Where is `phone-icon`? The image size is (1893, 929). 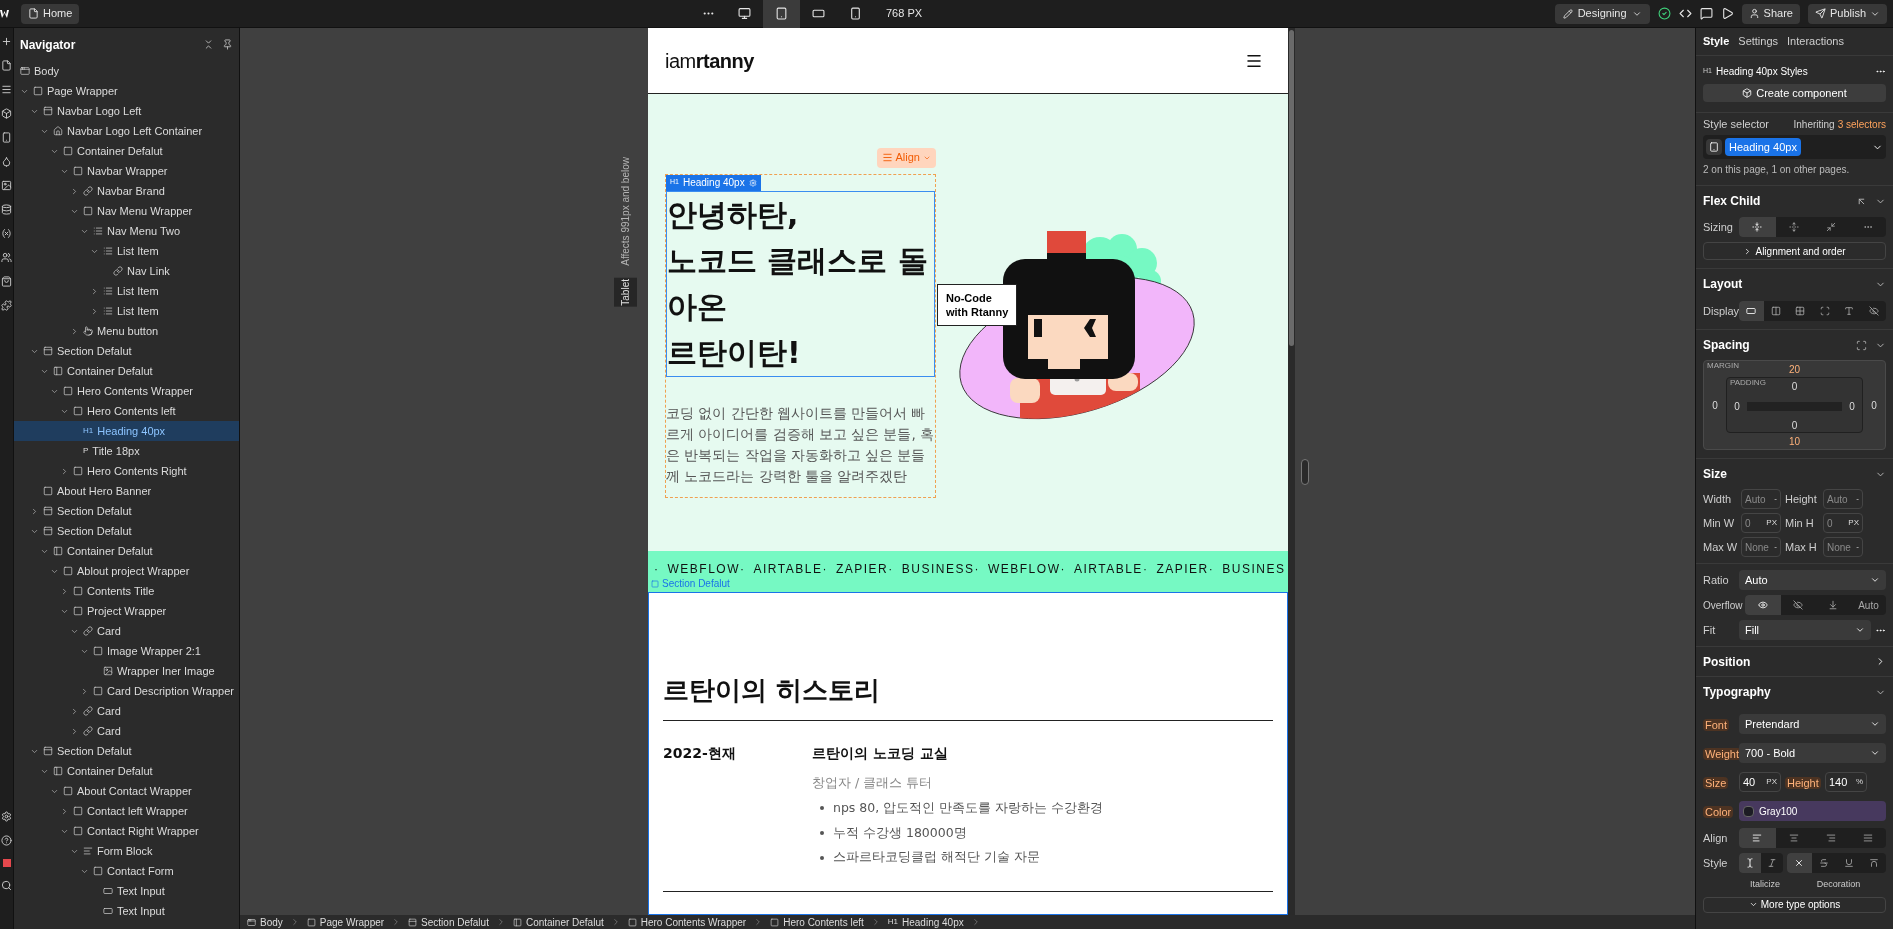 phone-icon is located at coordinates (6, 137).